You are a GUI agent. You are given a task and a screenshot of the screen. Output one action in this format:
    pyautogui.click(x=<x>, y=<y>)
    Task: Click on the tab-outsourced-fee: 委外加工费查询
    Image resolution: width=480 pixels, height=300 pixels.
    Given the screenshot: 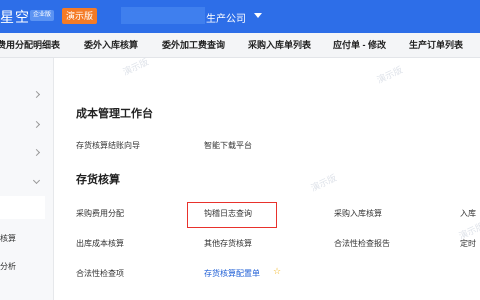 What is the action you would take?
    pyautogui.click(x=193, y=45)
    